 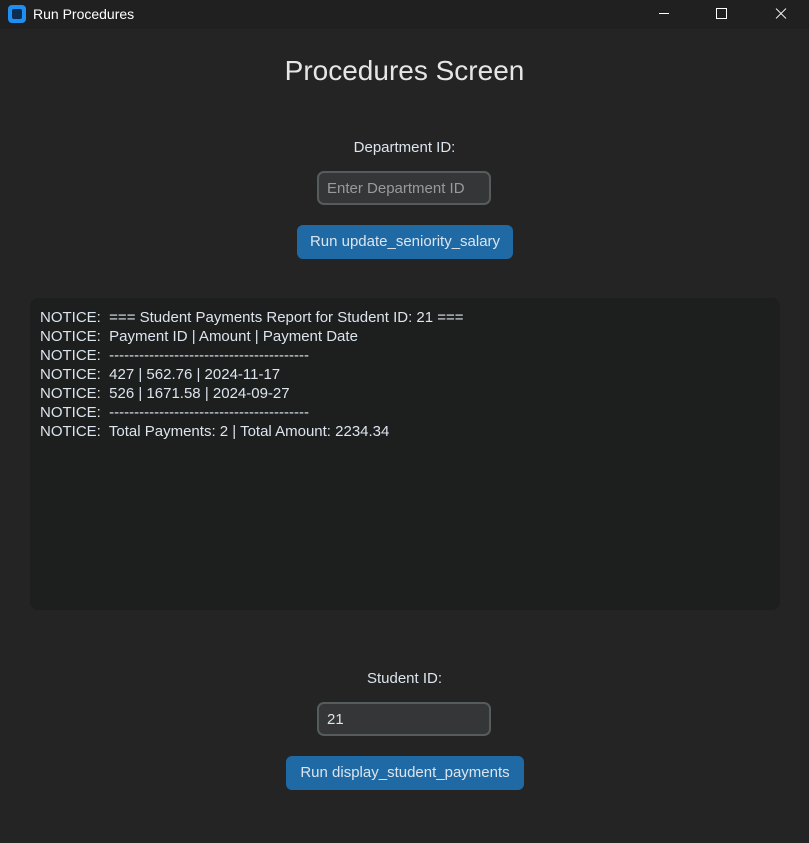 I want to click on page-title: Procedures Screen, so click(x=404, y=70).